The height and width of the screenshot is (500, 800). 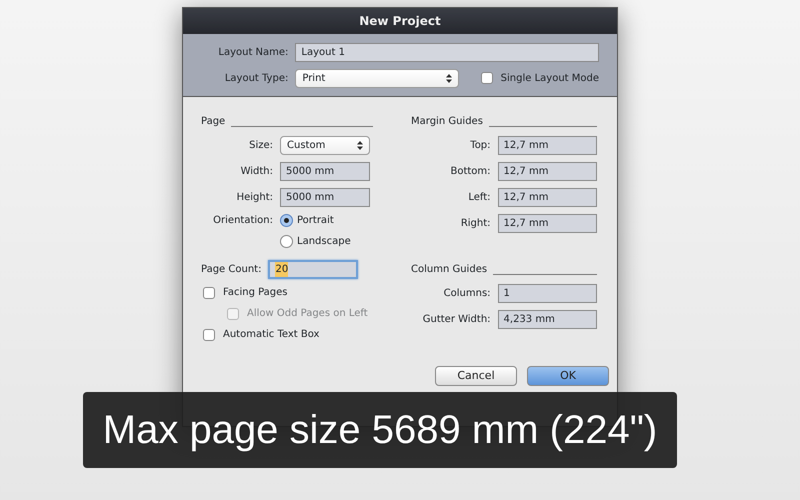 What do you see at coordinates (325, 145) in the screenshot?
I see `size-dropdown: Custom` at bounding box center [325, 145].